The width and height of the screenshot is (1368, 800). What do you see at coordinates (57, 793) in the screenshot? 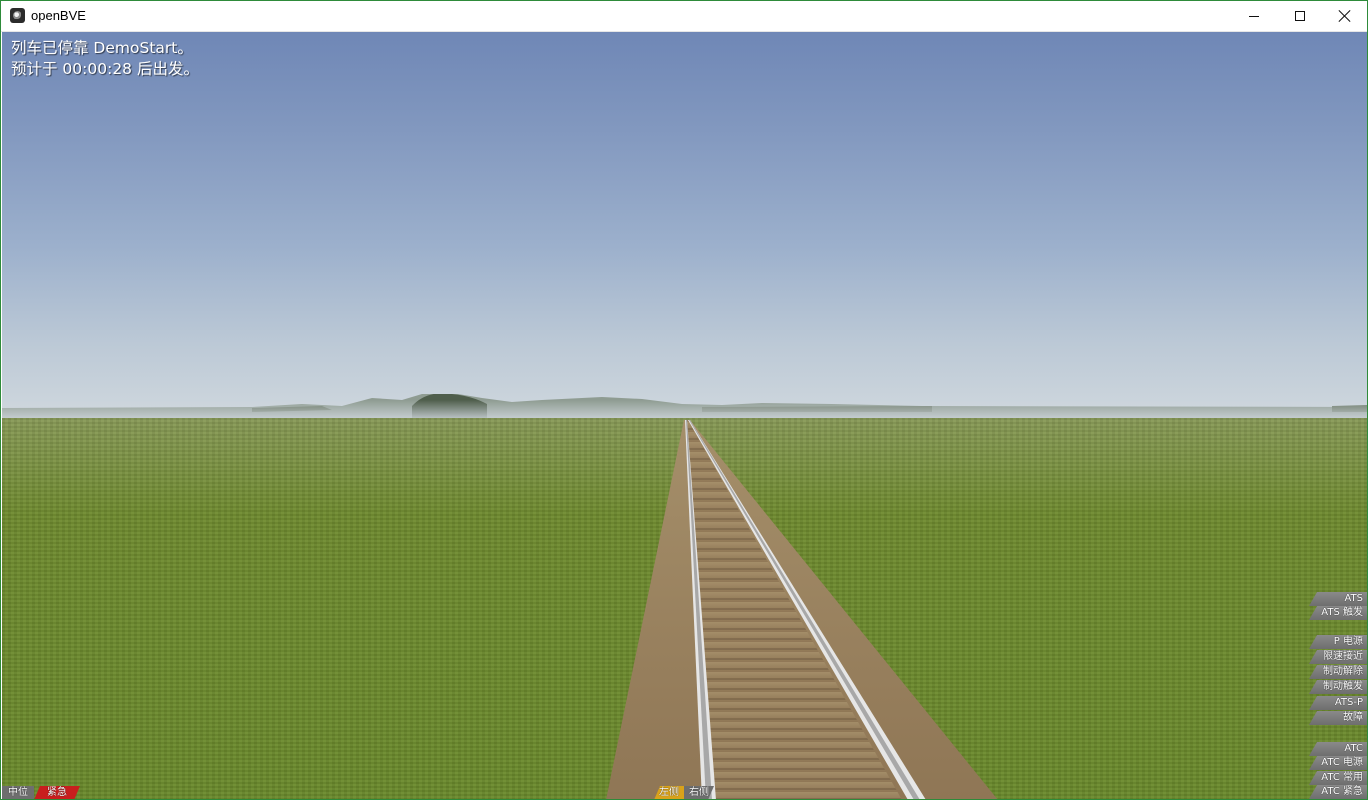
I see `indicator-brake-emergency: 紧急` at bounding box center [57, 793].